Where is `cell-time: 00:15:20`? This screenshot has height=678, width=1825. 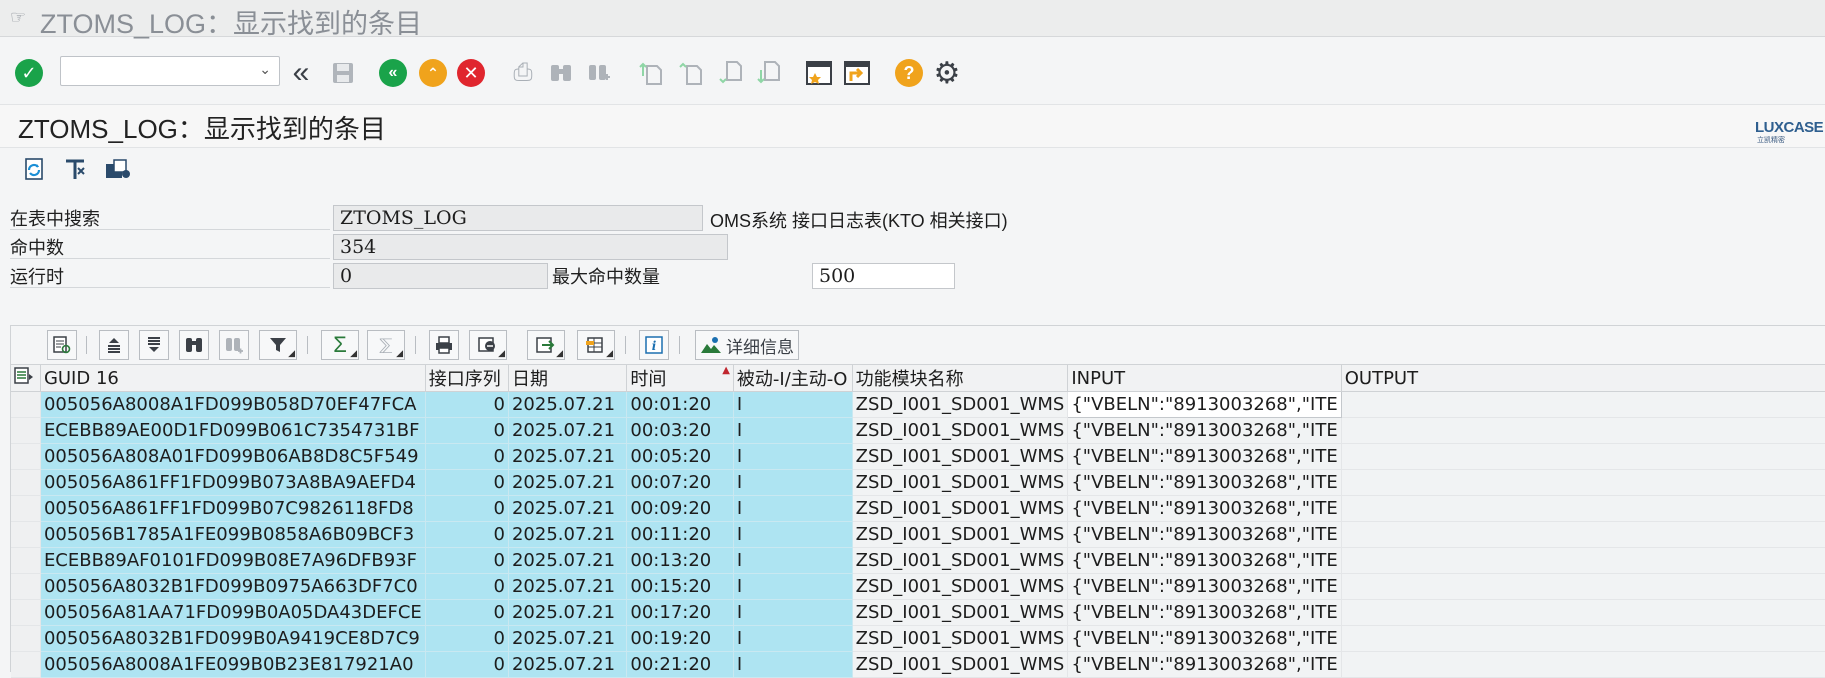
cell-time: 00:15:20 is located at coordinates (680, 586).